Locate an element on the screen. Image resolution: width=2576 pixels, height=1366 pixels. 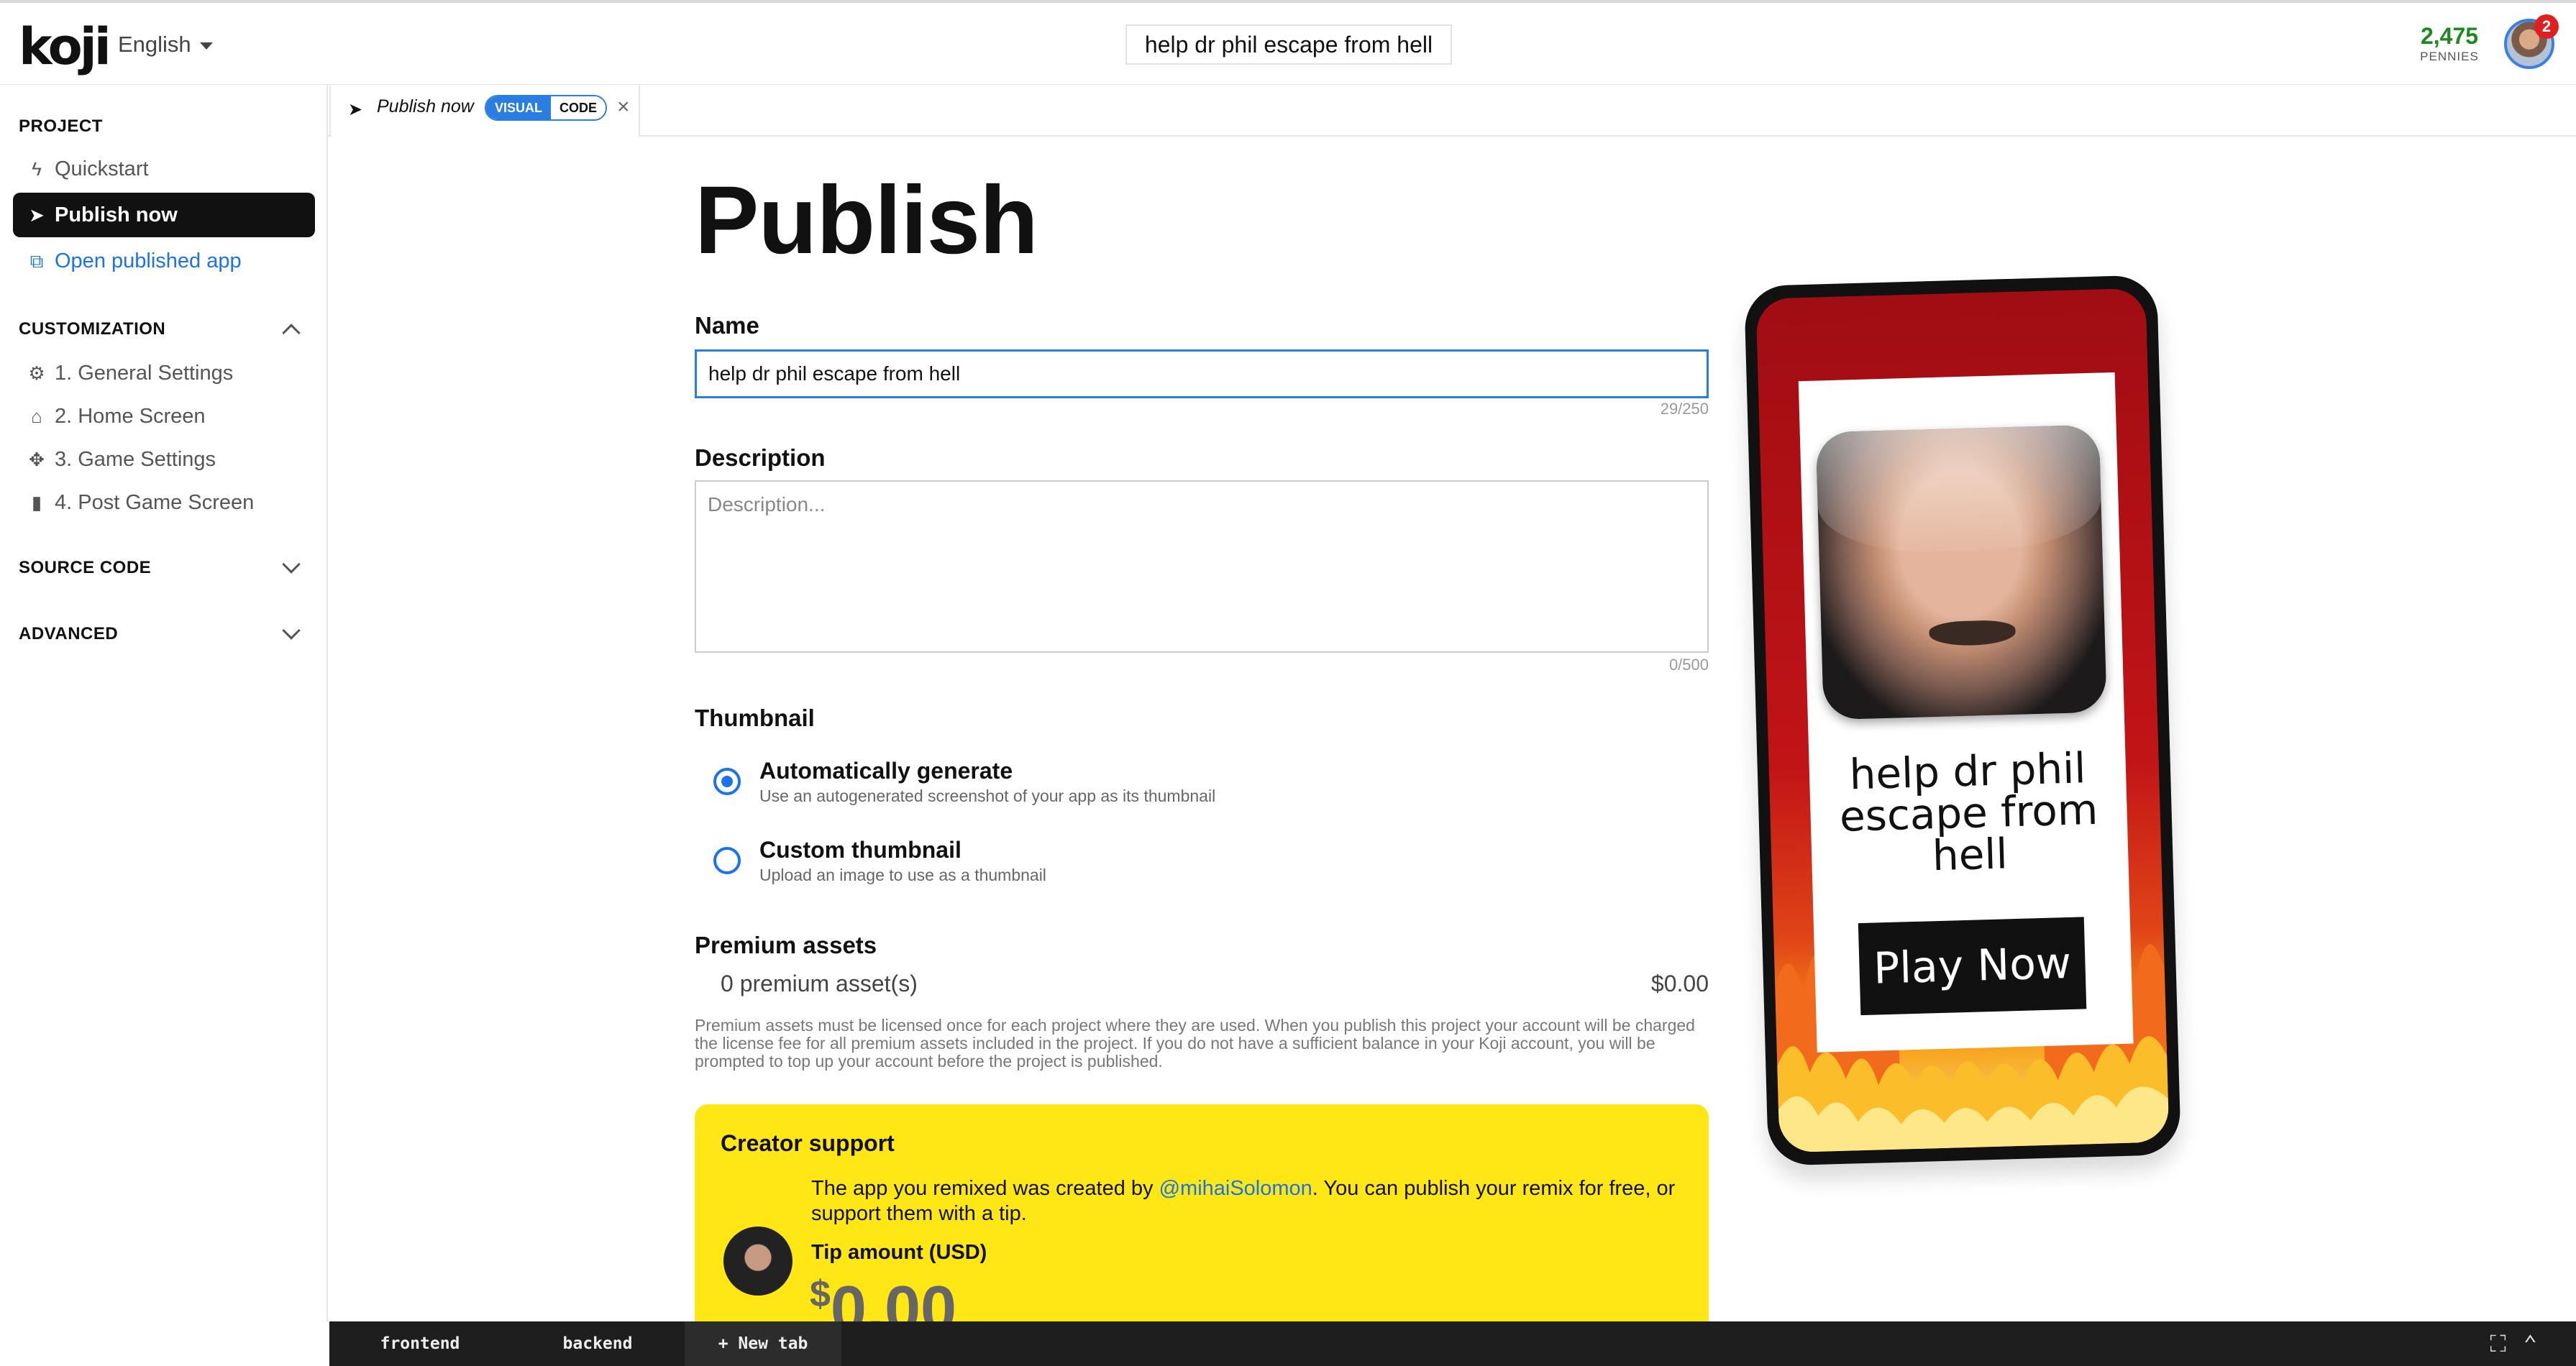
close-icon: × is located at coordinates (623, 107).